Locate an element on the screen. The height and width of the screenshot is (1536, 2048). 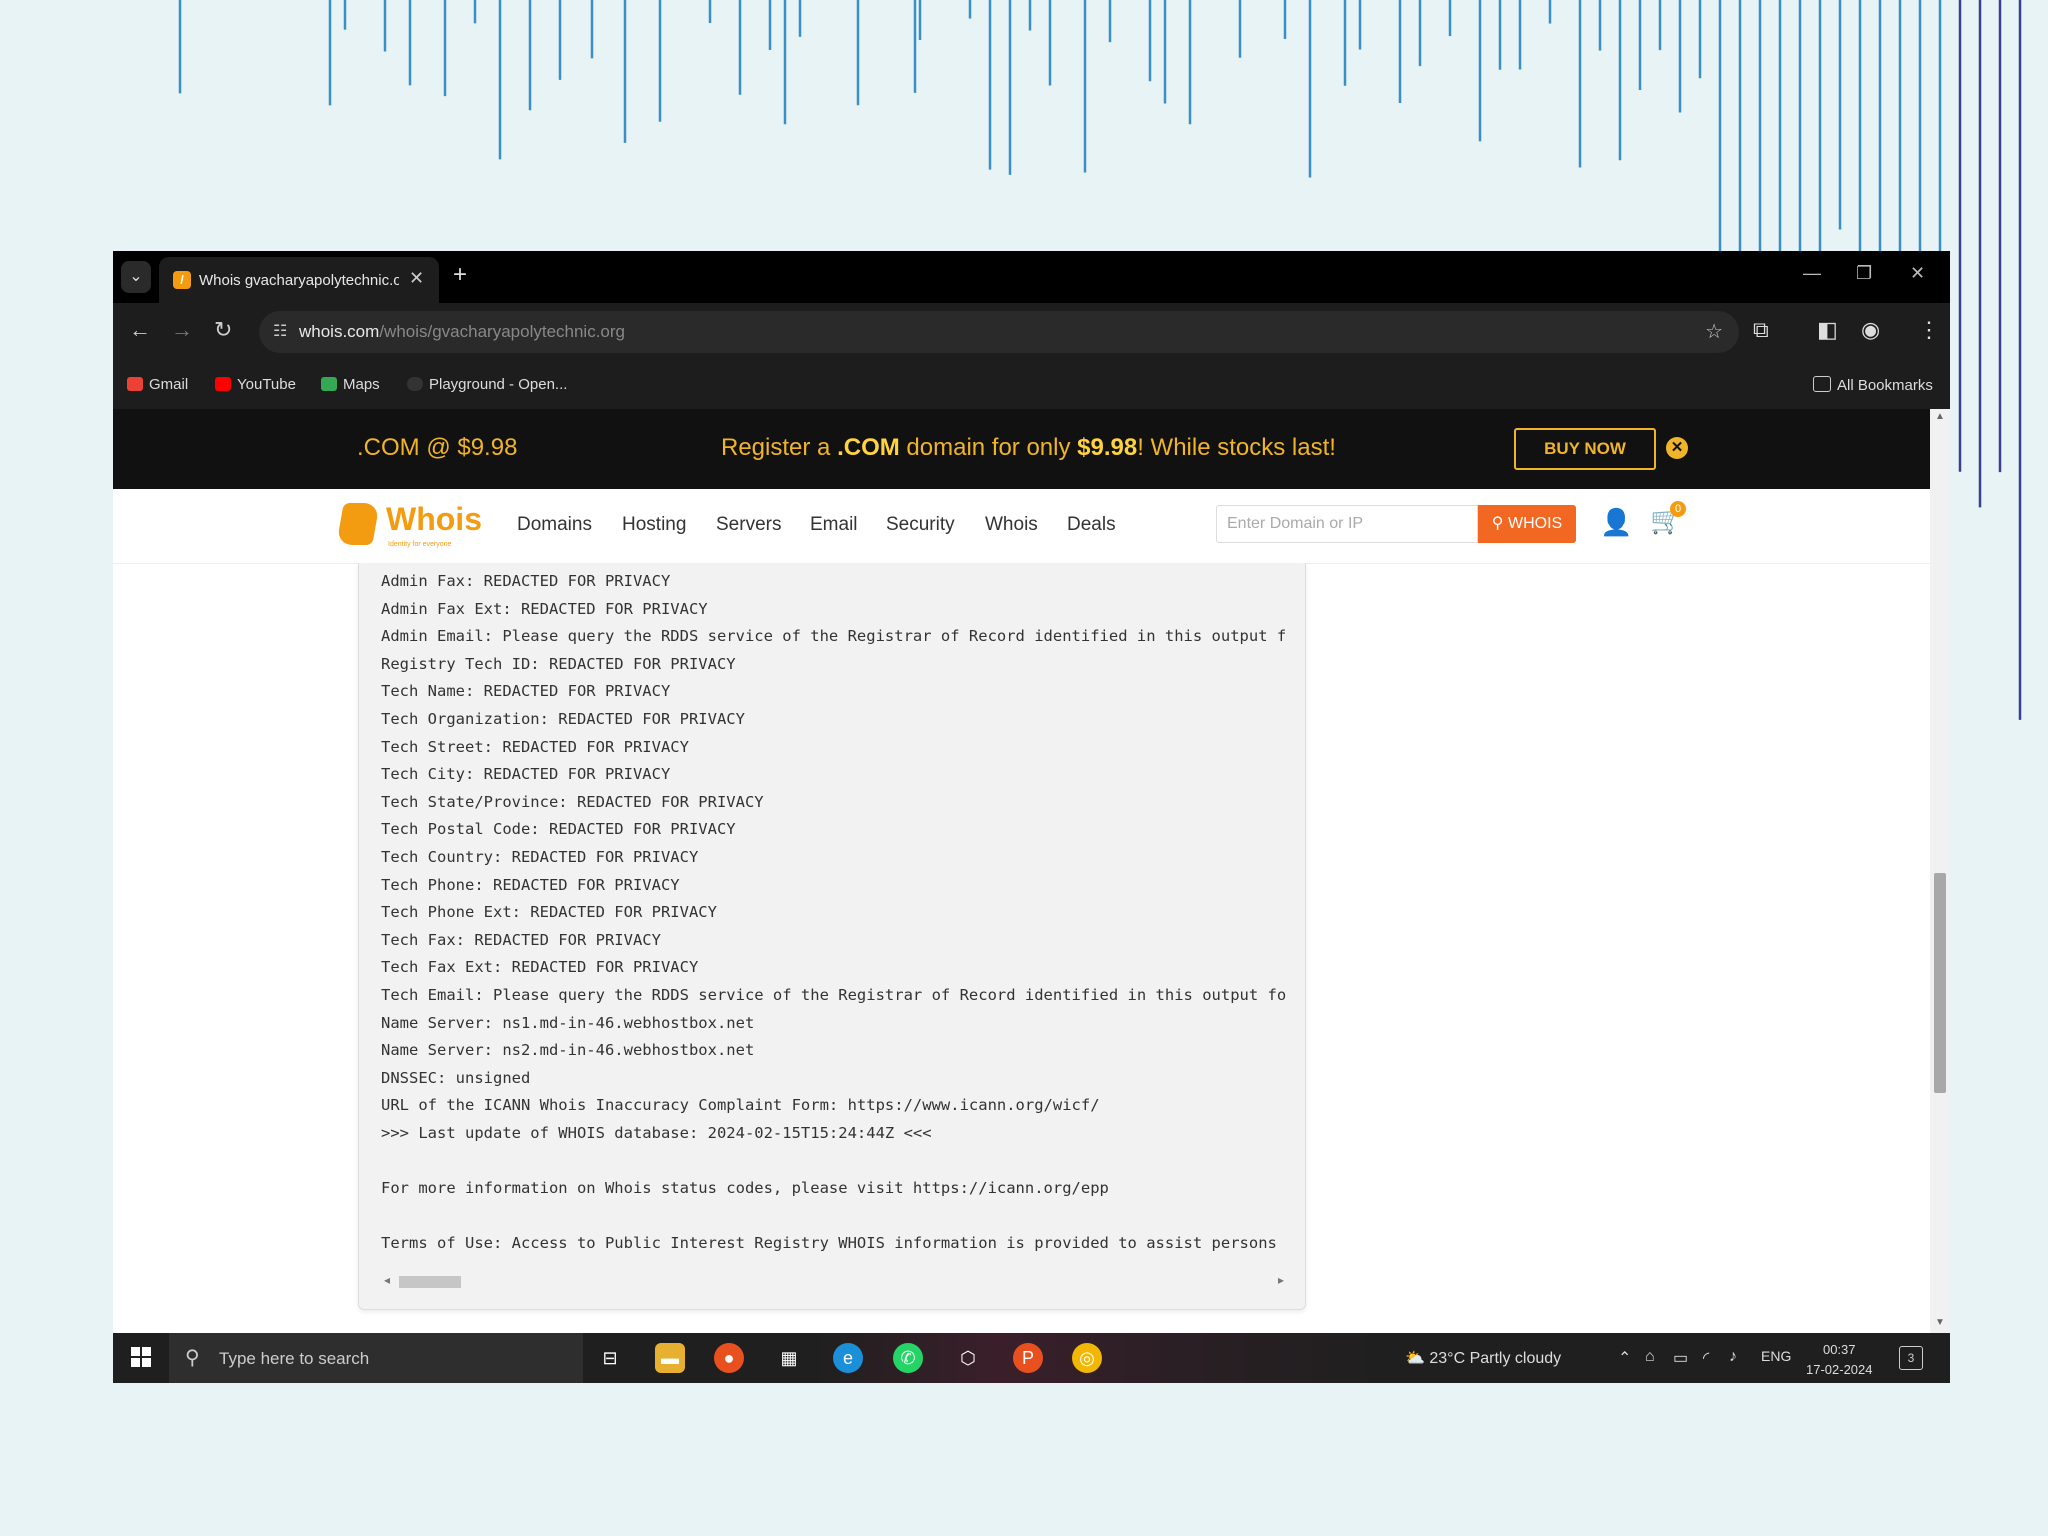
extensions-icon: ⧉ is located at coordinates (1761, 330).